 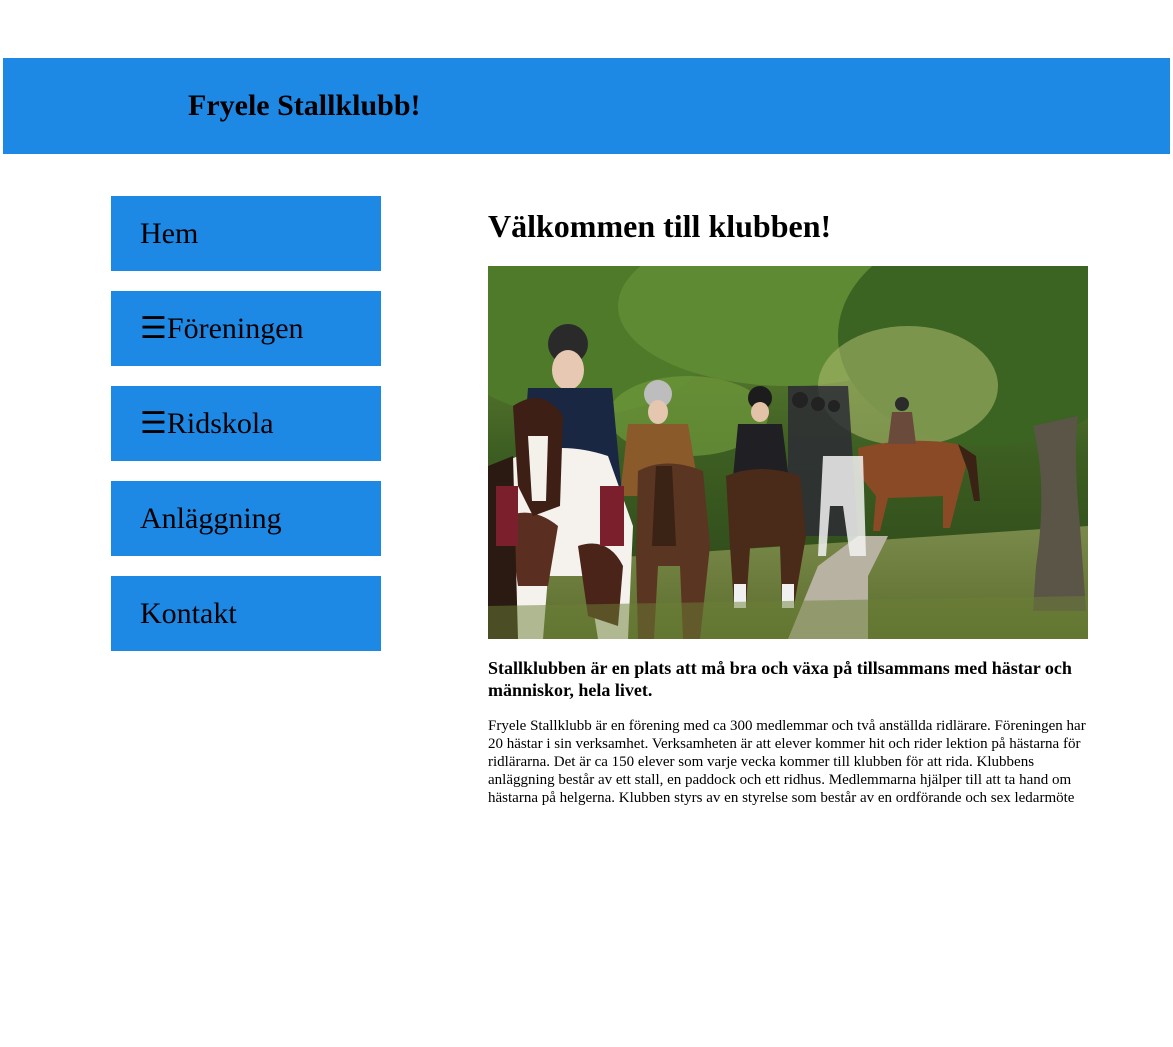 I want to click on nav-item-ridskola: ☰Ridskola, so click(x=246, y=423).